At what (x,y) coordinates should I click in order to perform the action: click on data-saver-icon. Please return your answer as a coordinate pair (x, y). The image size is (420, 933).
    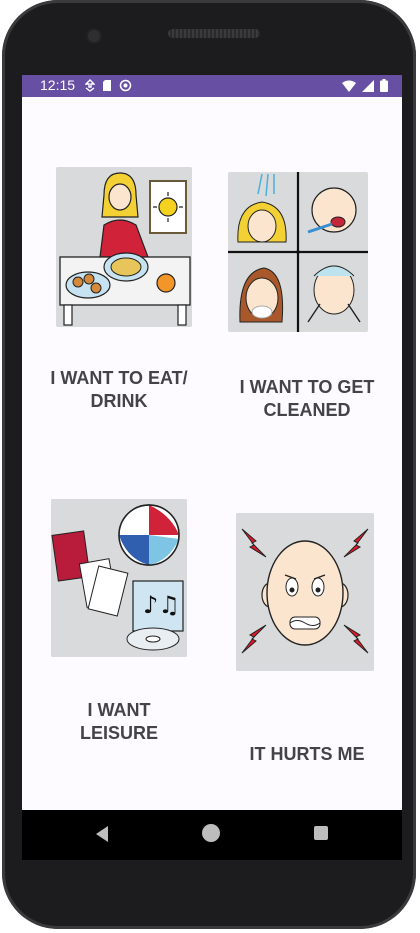
    Looking at the image, I should click on (90, 85).